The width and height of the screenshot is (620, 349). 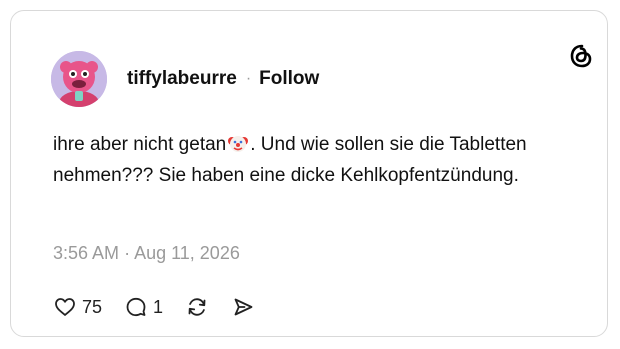 I want to click on like-button: 75, so click(x=77, y=307).